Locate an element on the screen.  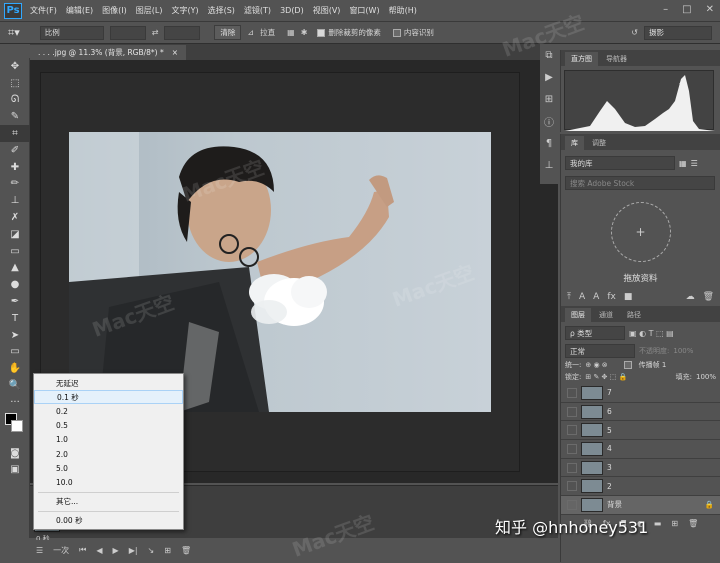
tab-layers: 图层 is located at coordinates (578, 315).